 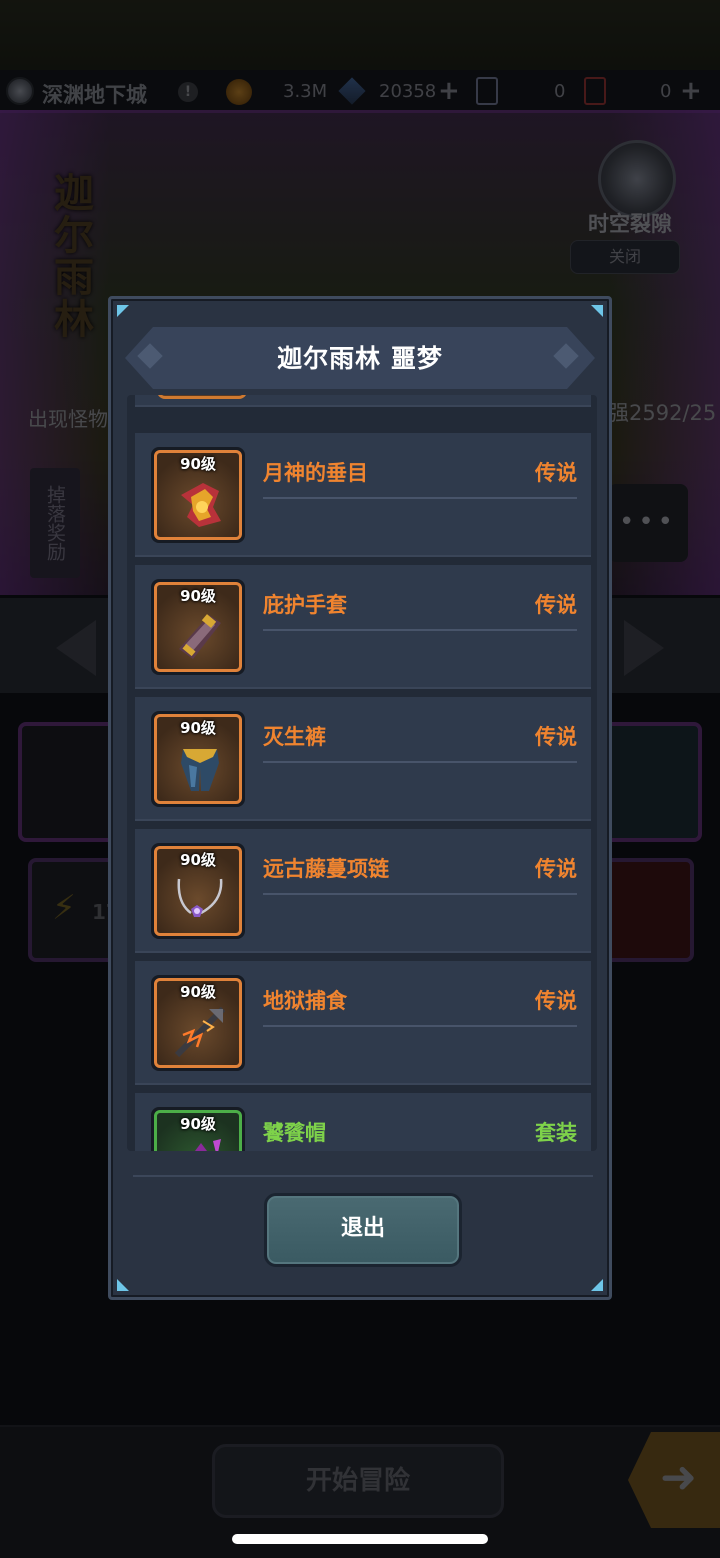 What do you see at coordinates (363, 1122) in the screenshot?
I see `list-item: 90级 饕餮帽 套装` at bounding box center [363, 1122].